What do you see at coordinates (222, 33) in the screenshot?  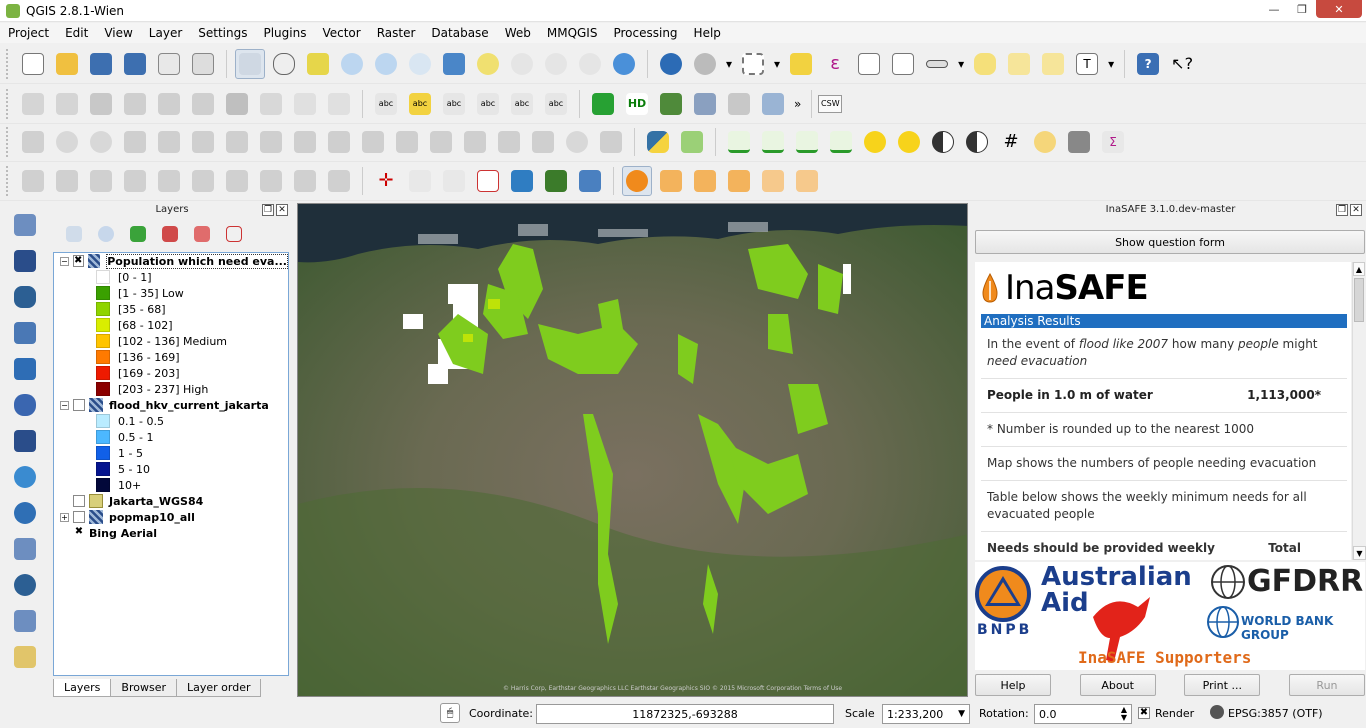 I see `menu-settings: Settings` at bounding box center [222, 33].